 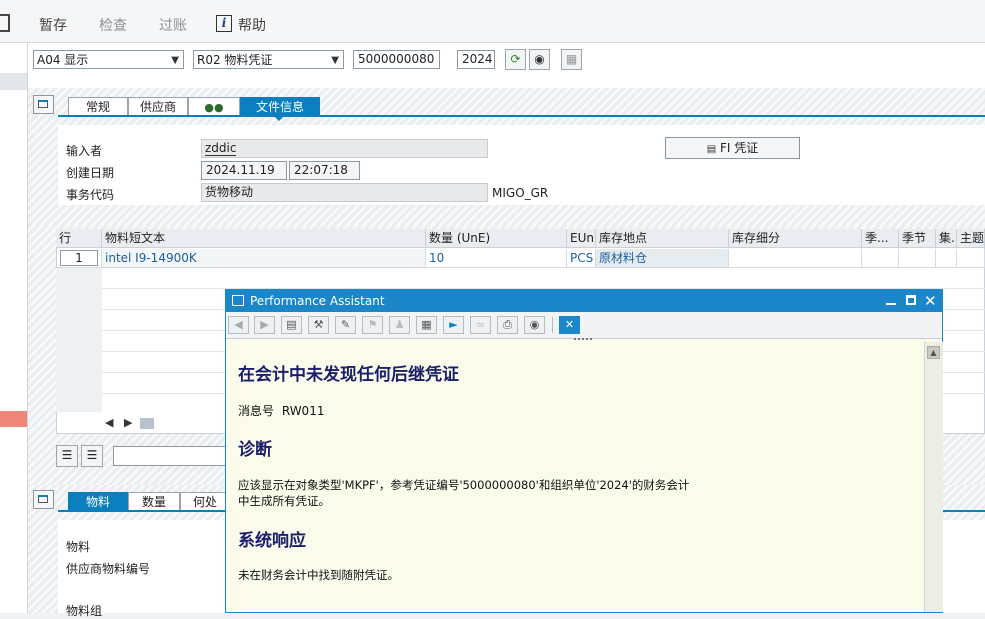 What do you see at coordinates (147, 423) in the screenshot?
I see `horizontal-scroll-thumb` at bounding box center [147, 423].